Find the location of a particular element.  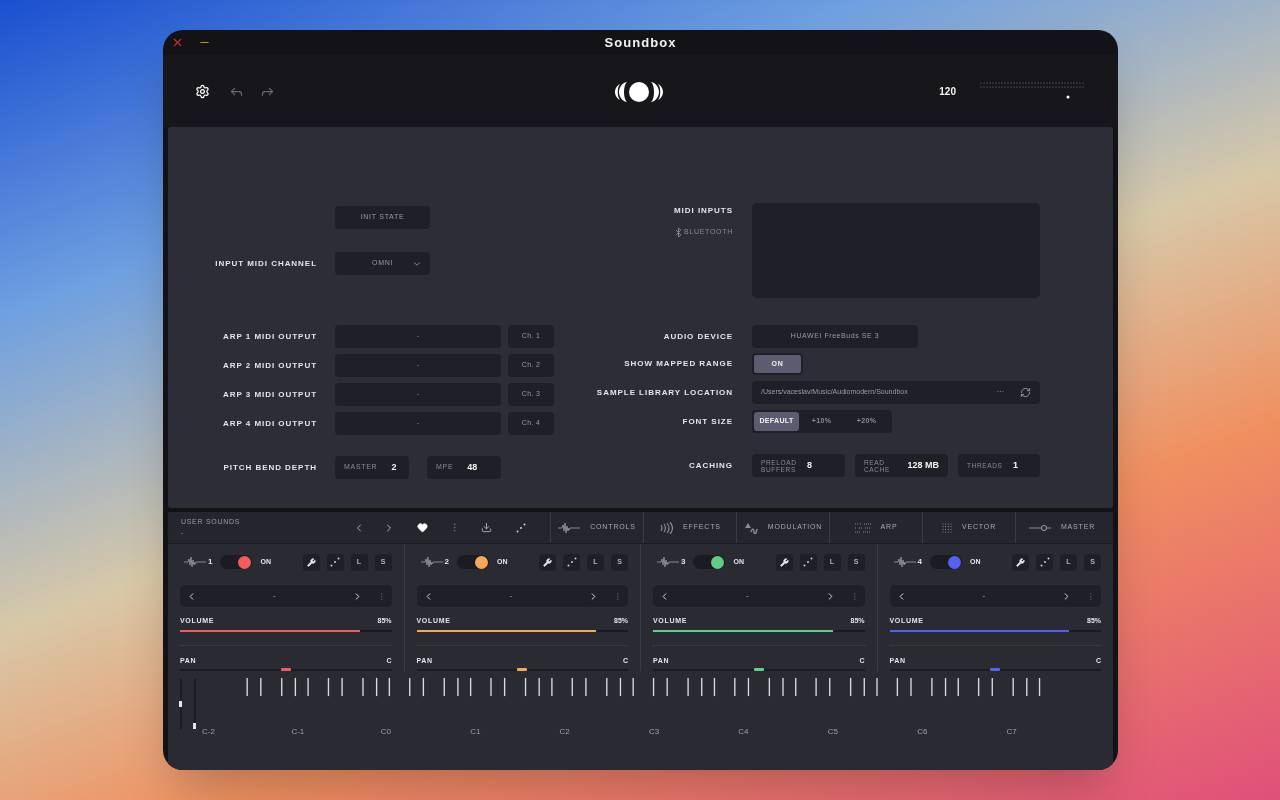

octave-label: C-2 is located at coordinates (208, 731).